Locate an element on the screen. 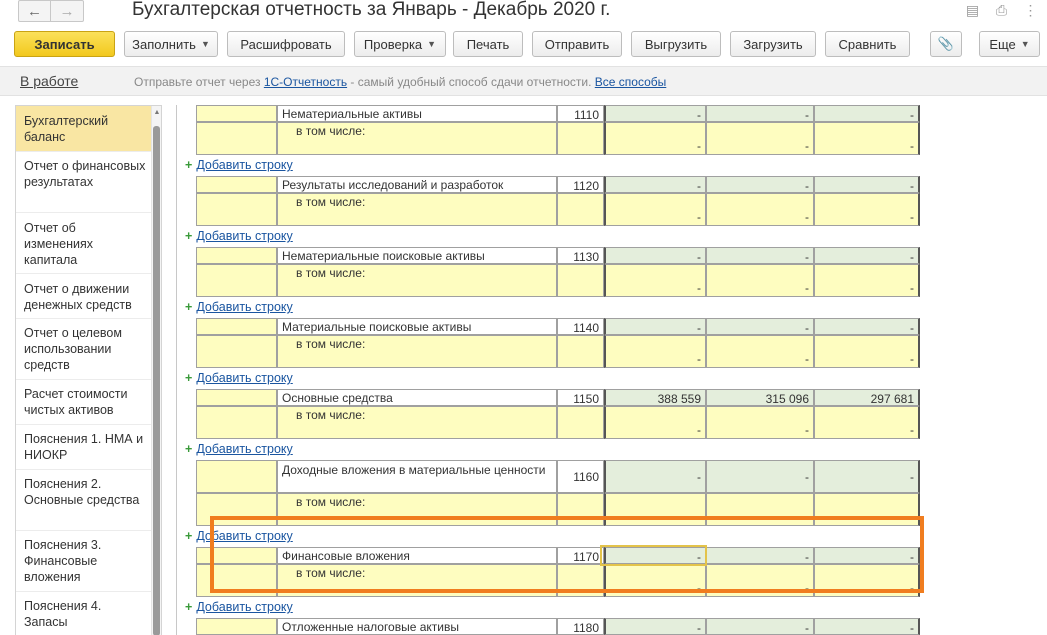 This screenshot has height=635, width=1047. export-button-label: Выгрузить is located at coordinates (676, 44).